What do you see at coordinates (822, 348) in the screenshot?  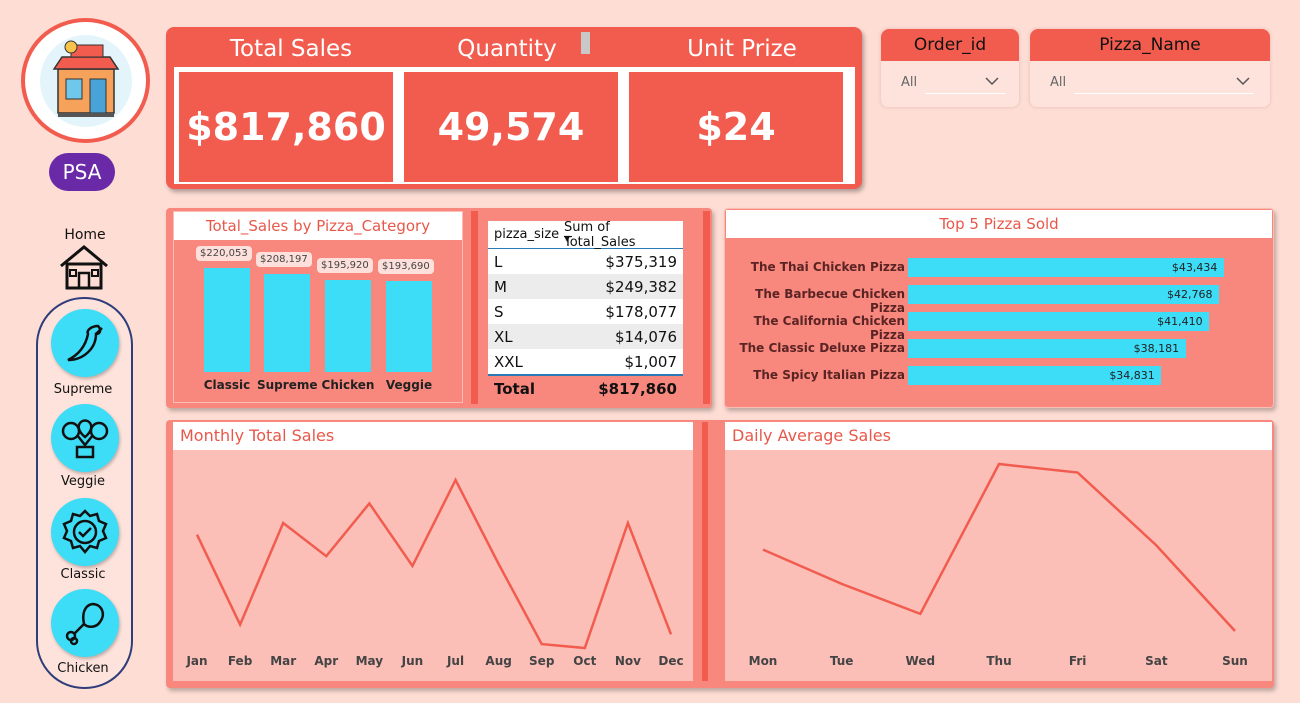 I see `top5-category-label: The Classic Deluxe Pizza` at bounding box center [822, 348].